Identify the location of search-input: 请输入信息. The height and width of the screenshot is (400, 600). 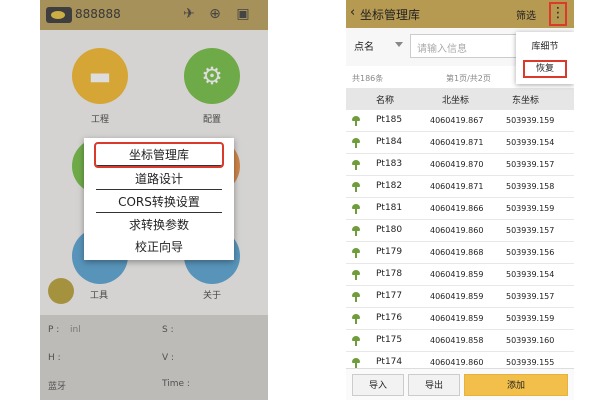
(466, 46).